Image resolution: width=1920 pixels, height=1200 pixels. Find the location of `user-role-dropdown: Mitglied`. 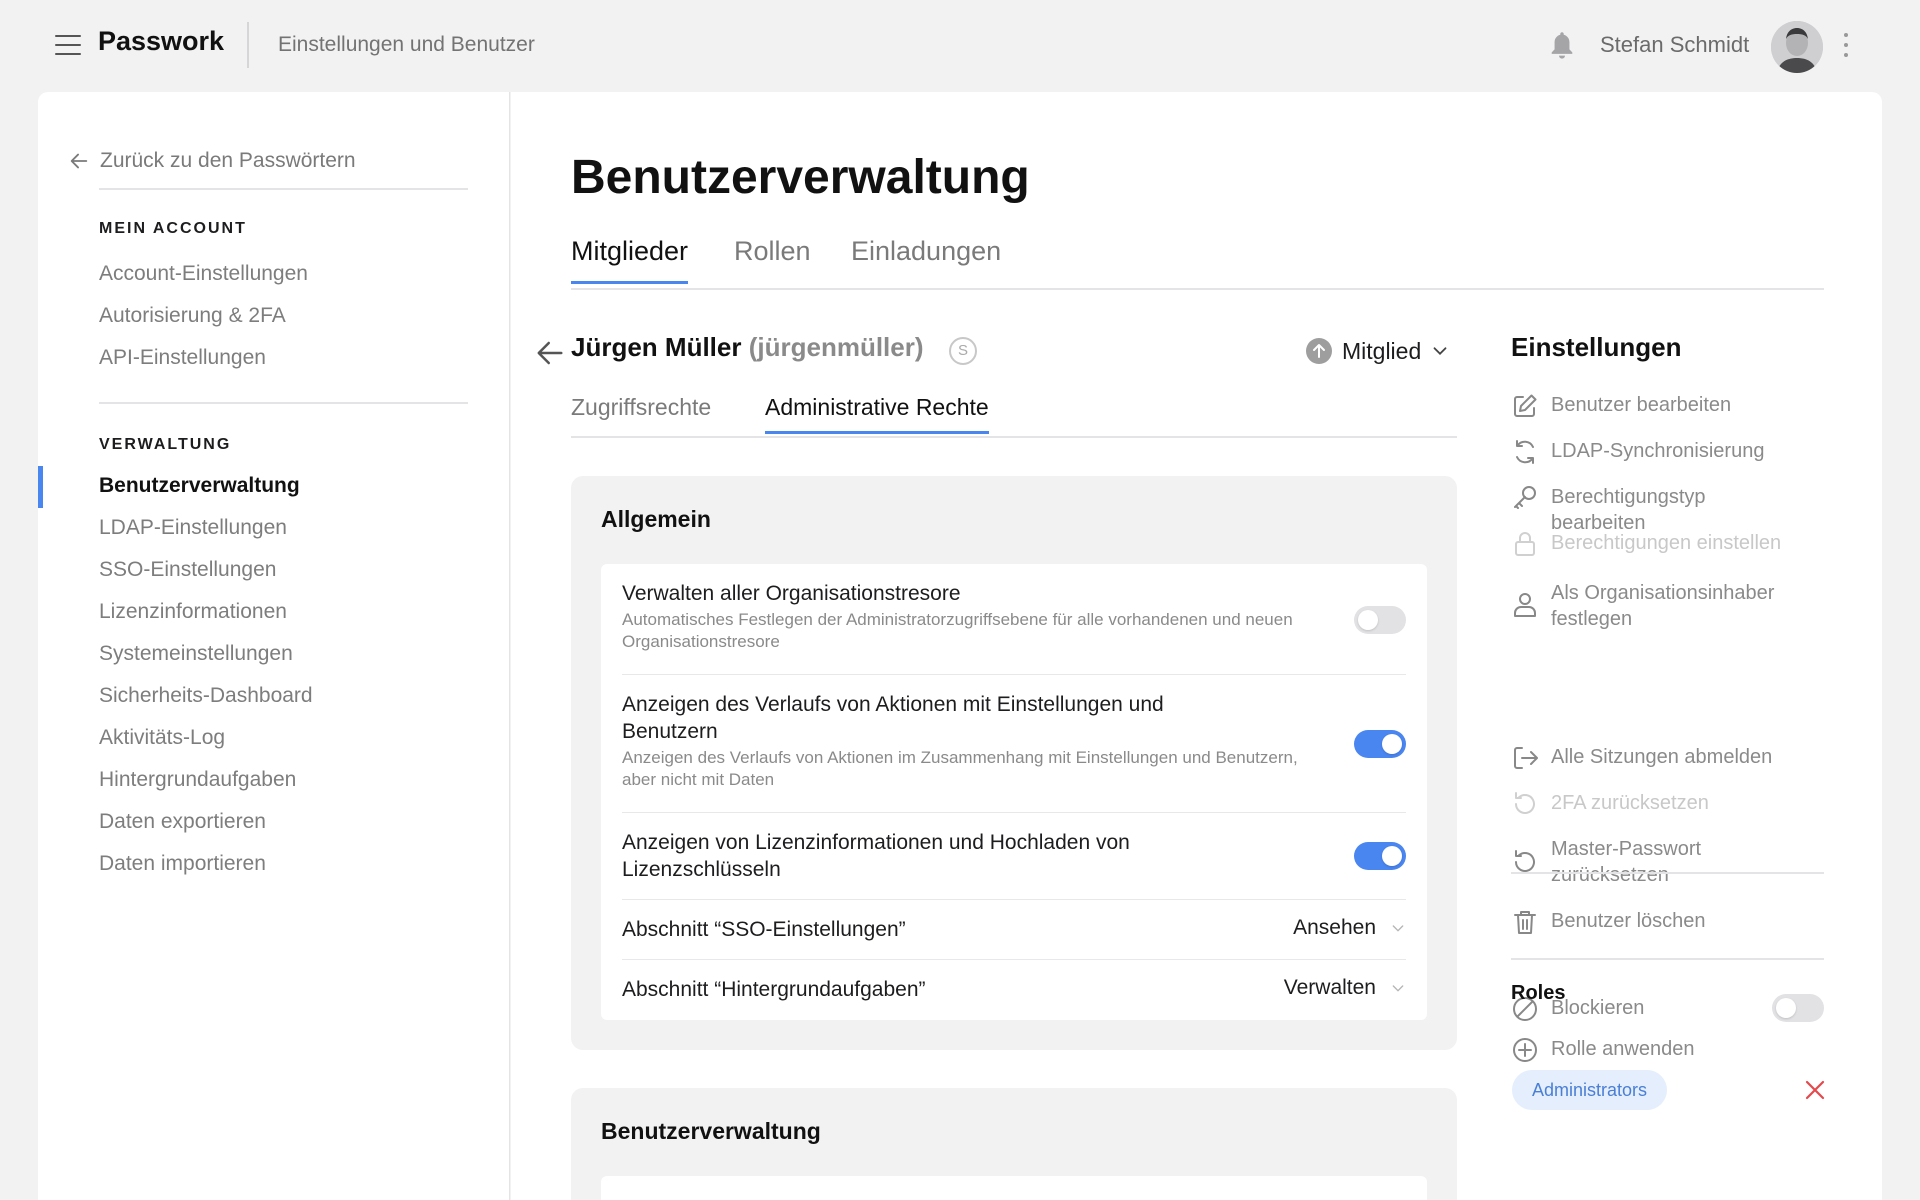

user-role-dropdown: Mitglied is located at coordinates (1378, 351).